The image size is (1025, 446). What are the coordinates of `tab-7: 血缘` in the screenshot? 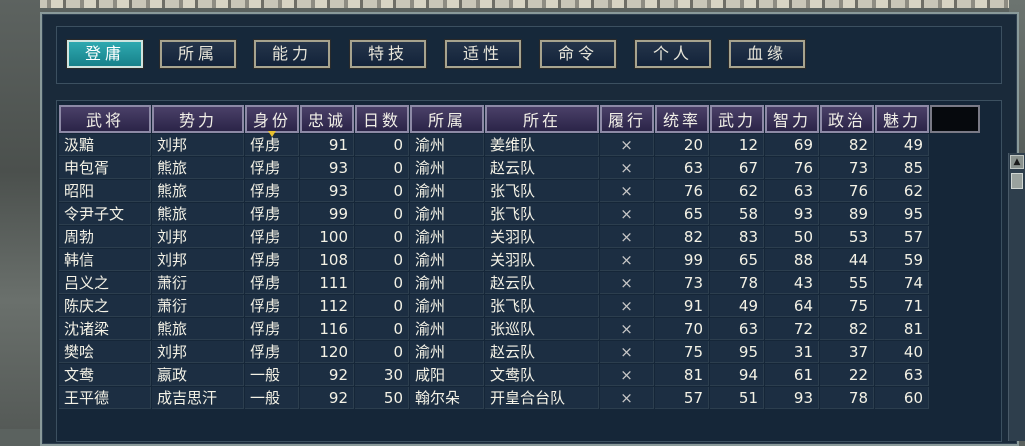 It's located at (767, 54).